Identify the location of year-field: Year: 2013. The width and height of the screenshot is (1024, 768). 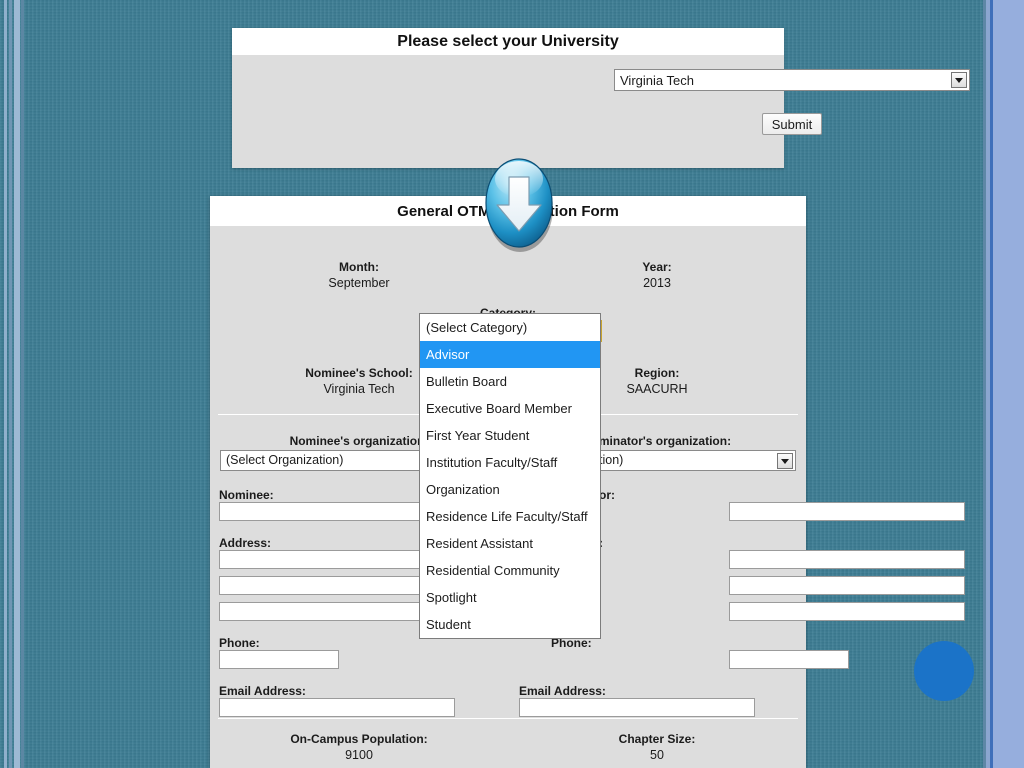
(657, 275).